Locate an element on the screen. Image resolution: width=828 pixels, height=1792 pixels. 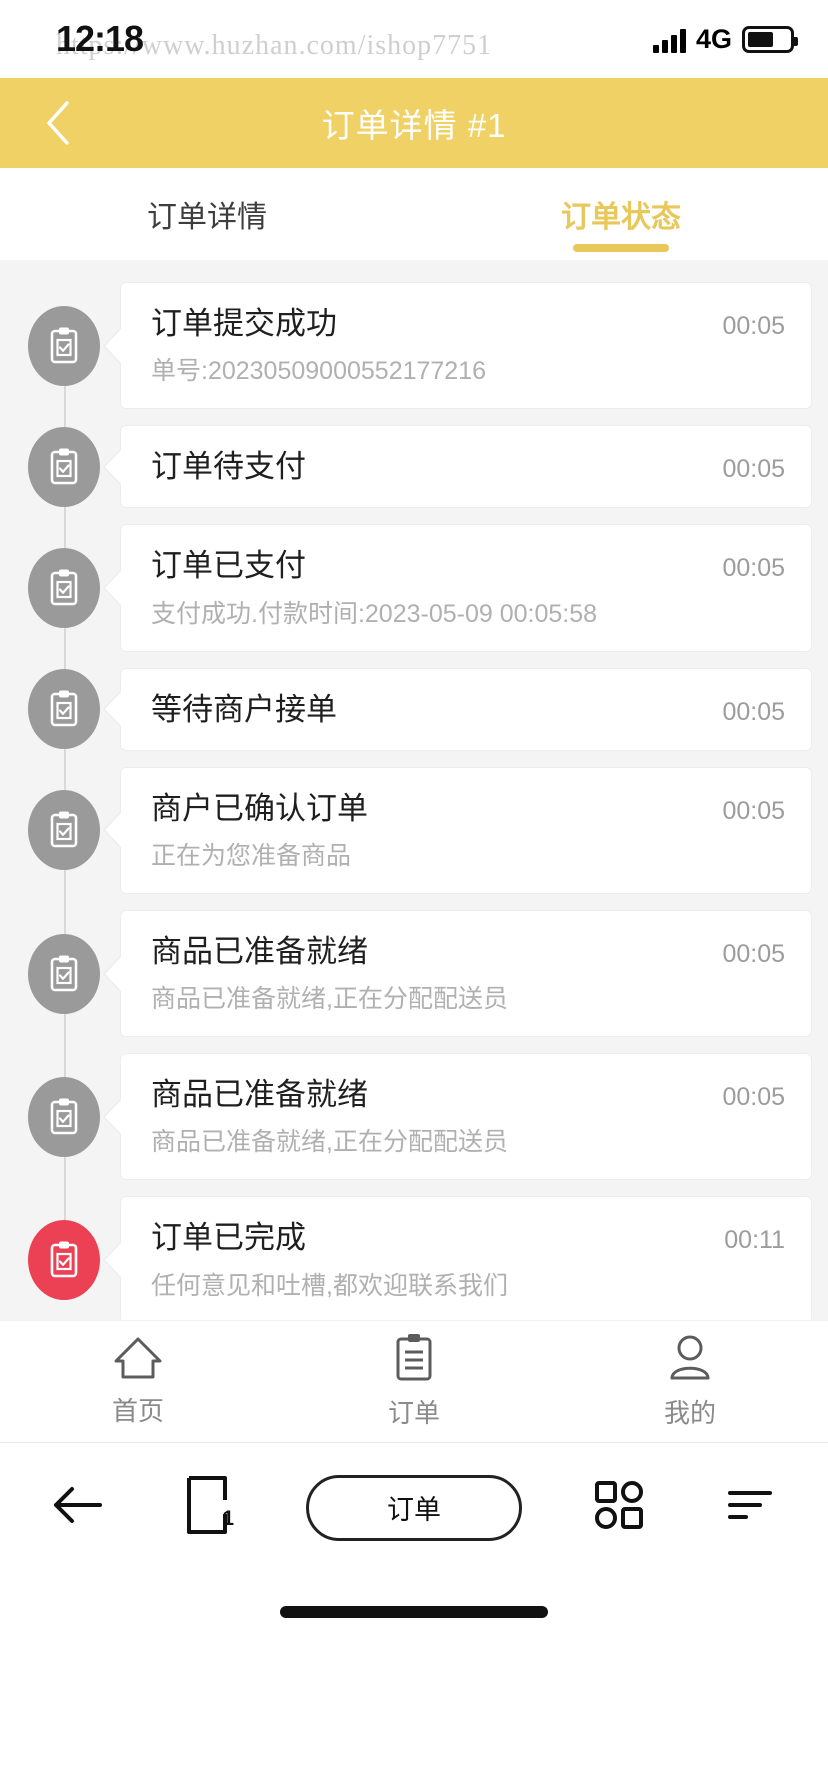
tab-order-detail-label: 订单详情 is located at coordinates (207, 217).